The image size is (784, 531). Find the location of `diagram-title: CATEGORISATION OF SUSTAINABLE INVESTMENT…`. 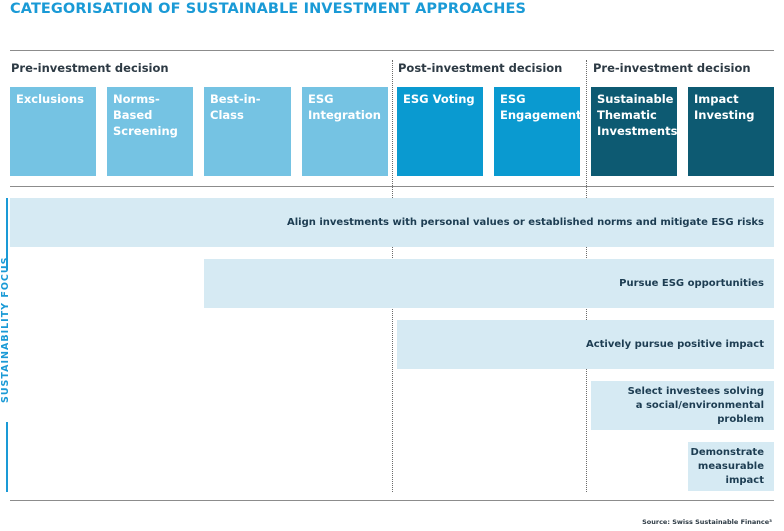

diagram-title: CATEGORISATION OF SUSTAINABLE INVESTMENT… is located at coordinates (268, 9).